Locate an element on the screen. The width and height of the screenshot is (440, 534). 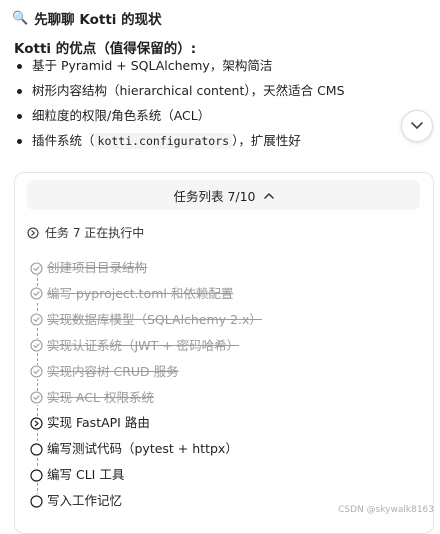
task-item: 创建项目目录结构 is located at coordinates (88, 268).